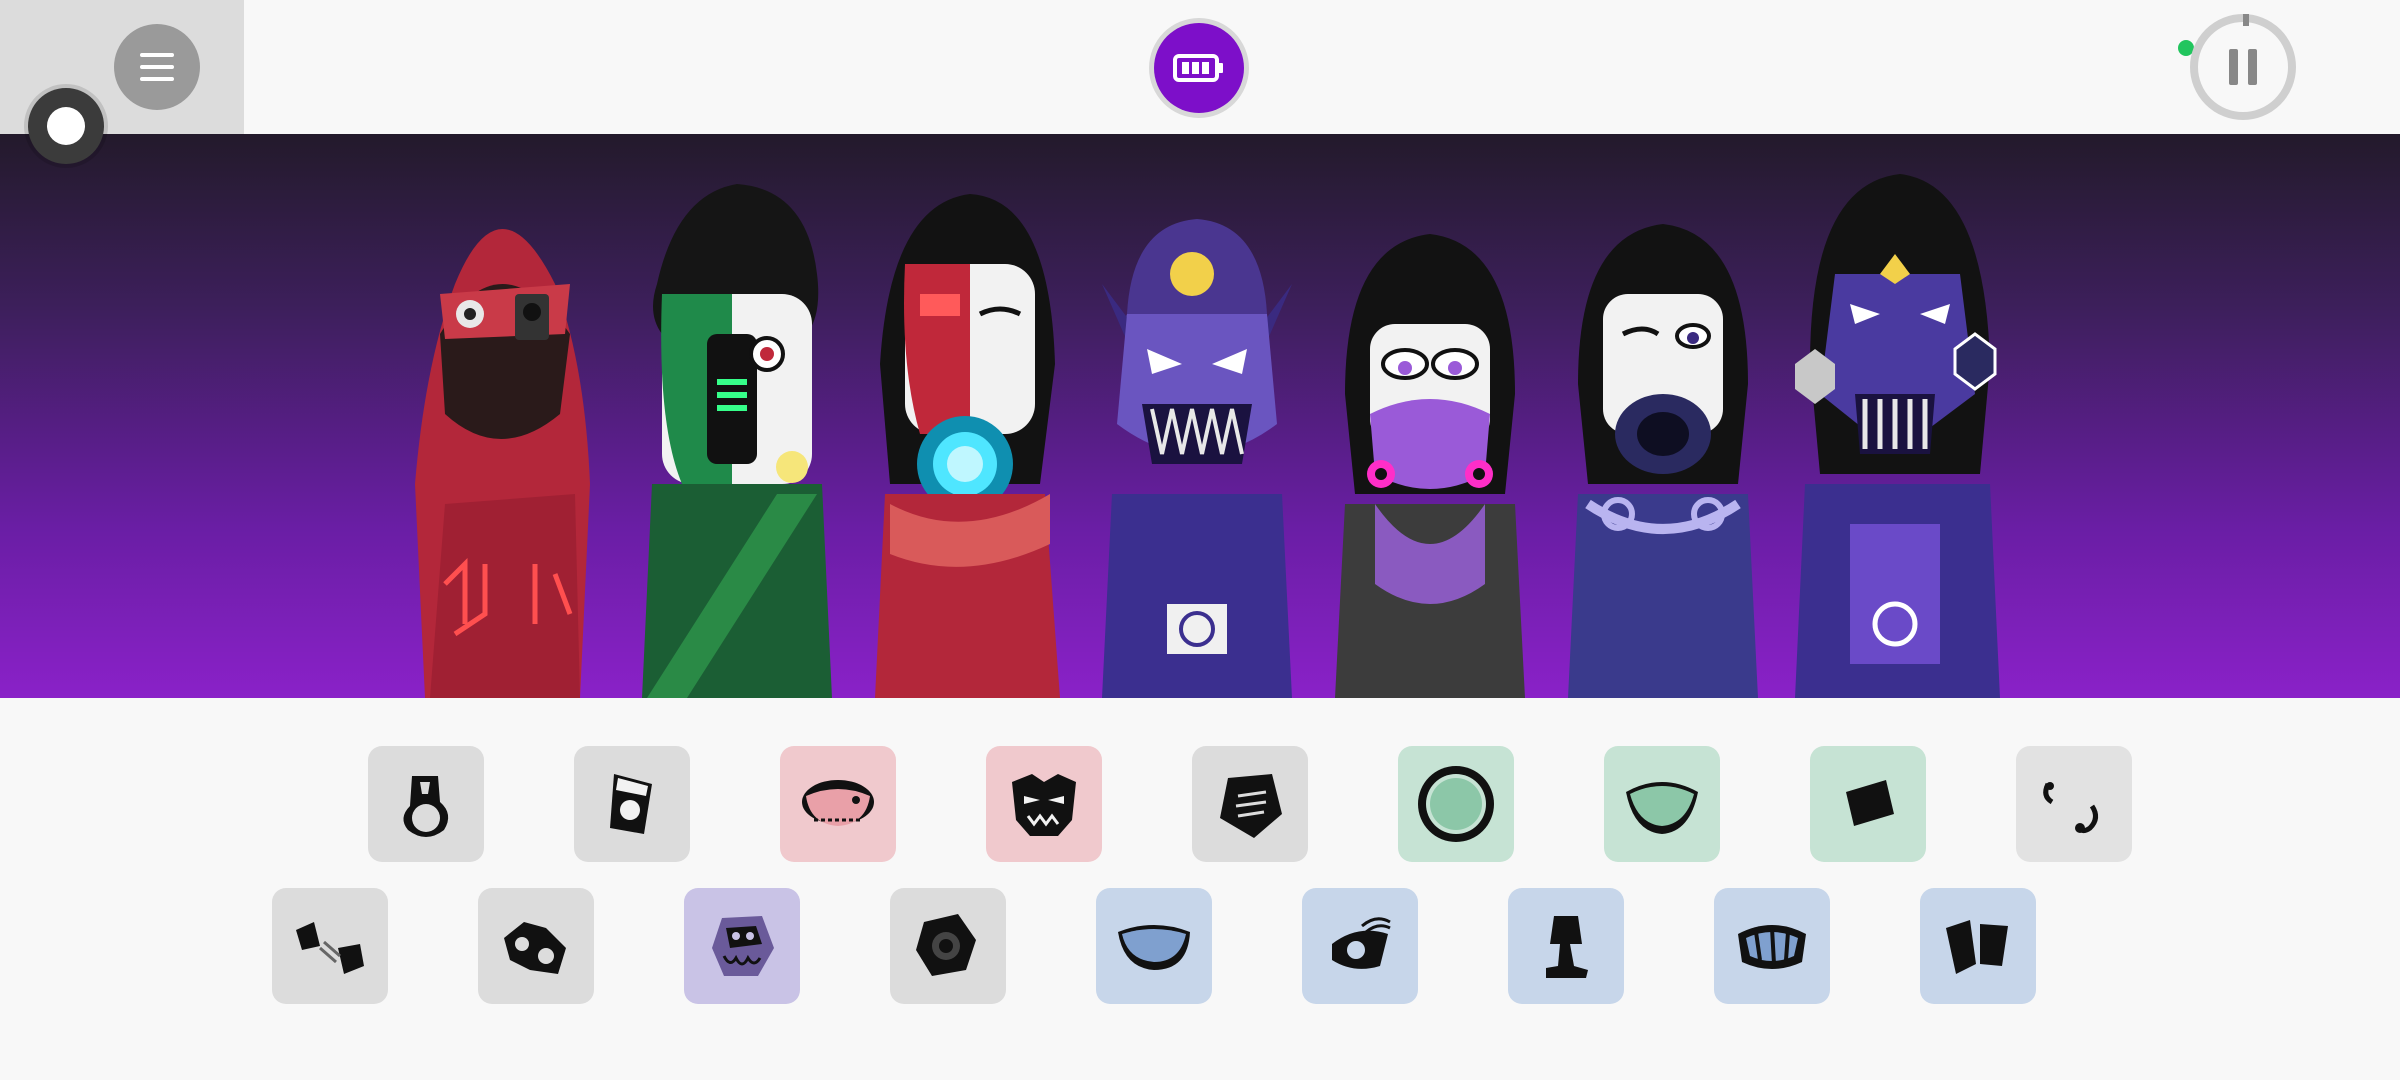 This screenshot has width=2400, height=1080. I want to click on hex-robot-character, so click(1895, 431).